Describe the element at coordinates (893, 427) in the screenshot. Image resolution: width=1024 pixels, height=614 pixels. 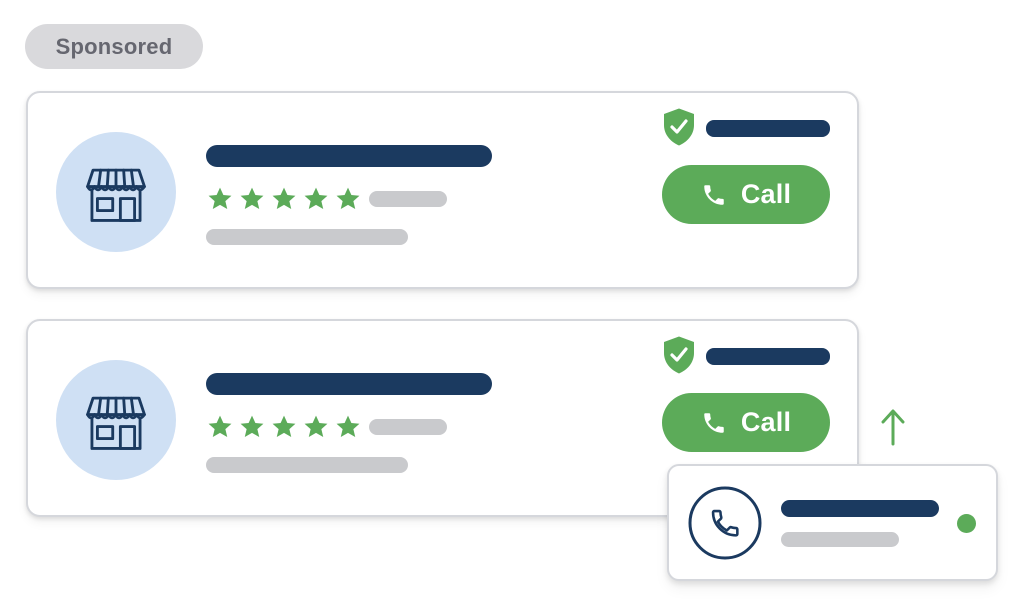
I see `arrow-up-icon` at that location.